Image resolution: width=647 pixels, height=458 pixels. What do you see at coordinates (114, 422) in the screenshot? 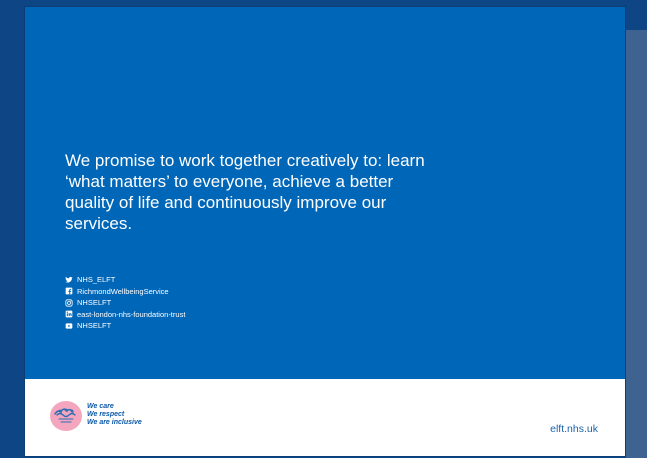
I see `value-inclusive: We are inclusive` at bounding box center [114, 422].